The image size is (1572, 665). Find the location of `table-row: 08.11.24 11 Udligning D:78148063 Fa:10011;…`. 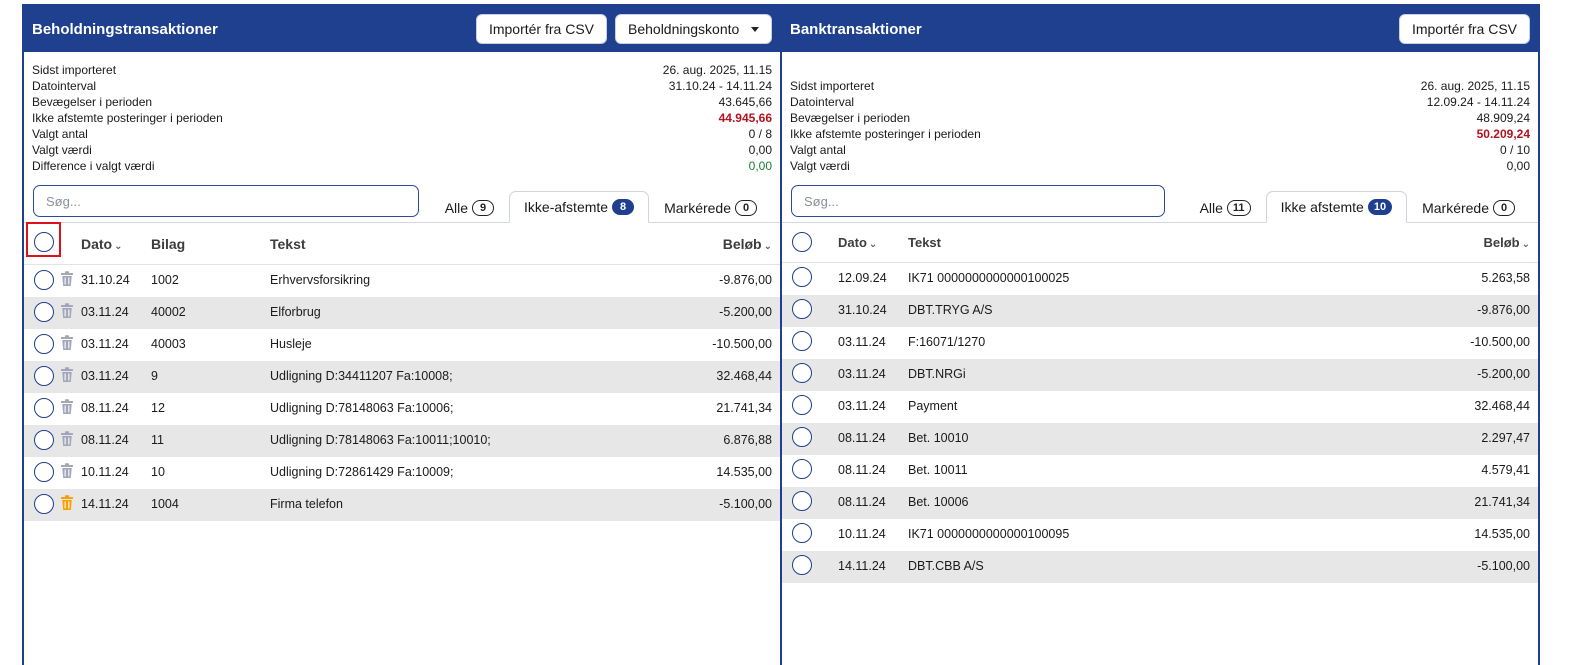

table-row: 08.11.24 11 Udligning D:78148063 Fa:10011;… is located at coordinates (402, 441).